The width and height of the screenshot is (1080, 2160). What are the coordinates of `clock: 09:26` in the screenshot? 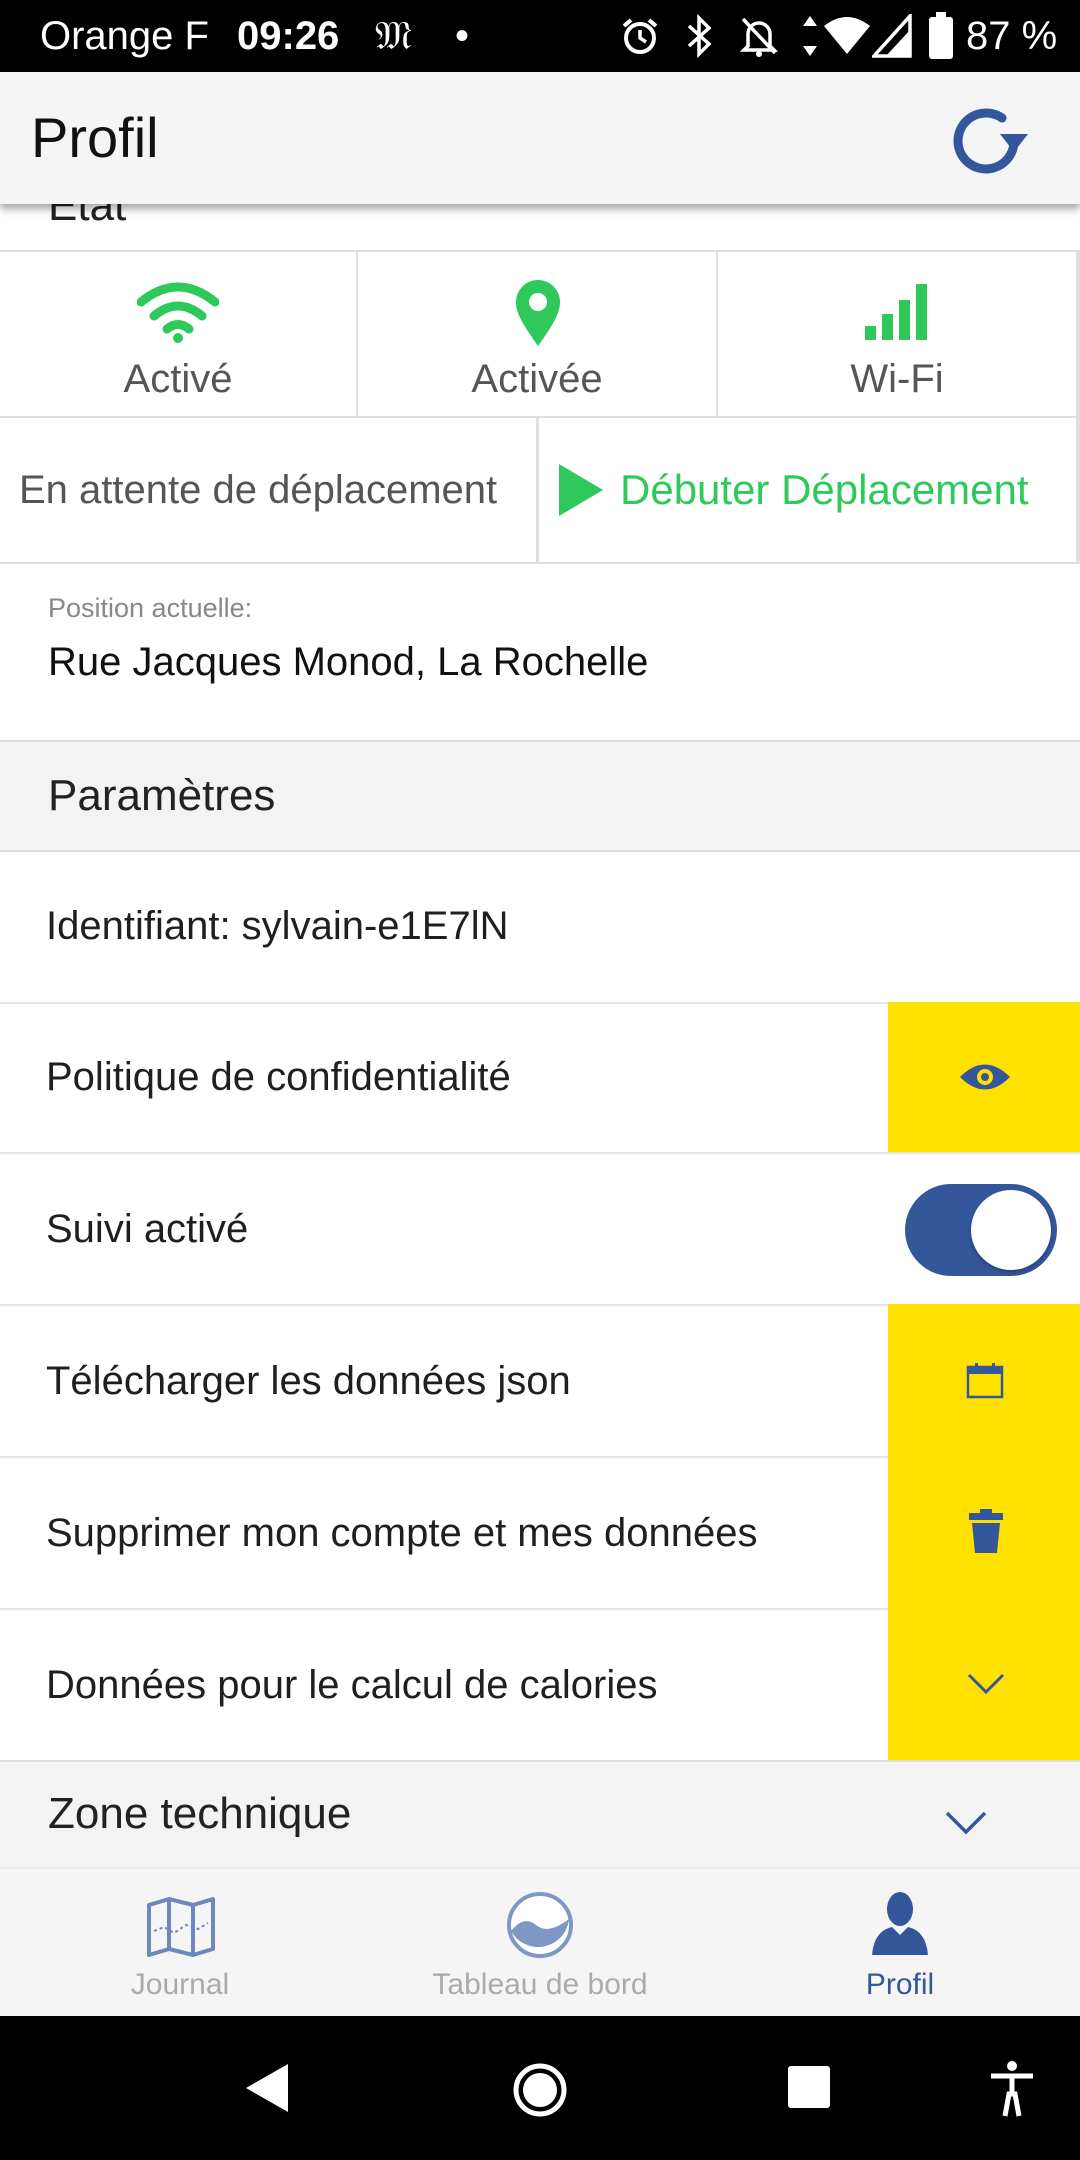 It's located at (288, 36).